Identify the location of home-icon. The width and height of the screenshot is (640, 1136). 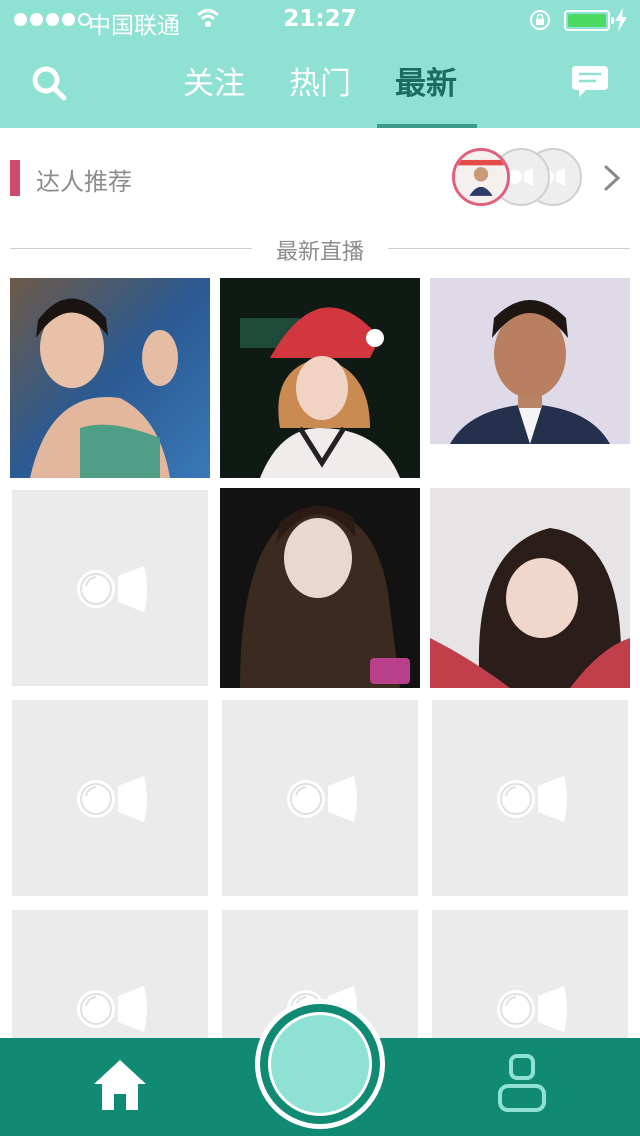
(120, 1085).